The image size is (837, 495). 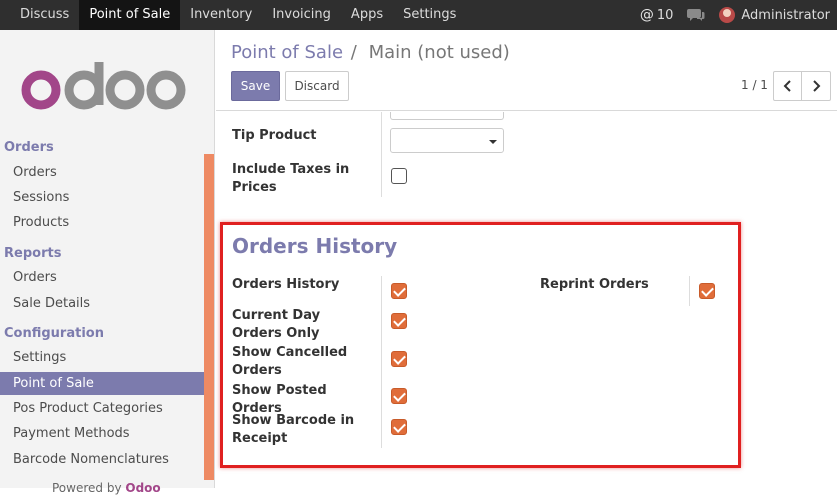 What do you see at coordinates (754, 85) in the screenshot?
I see `pager-value: 1 / 1` at bounding box center [754, 85].